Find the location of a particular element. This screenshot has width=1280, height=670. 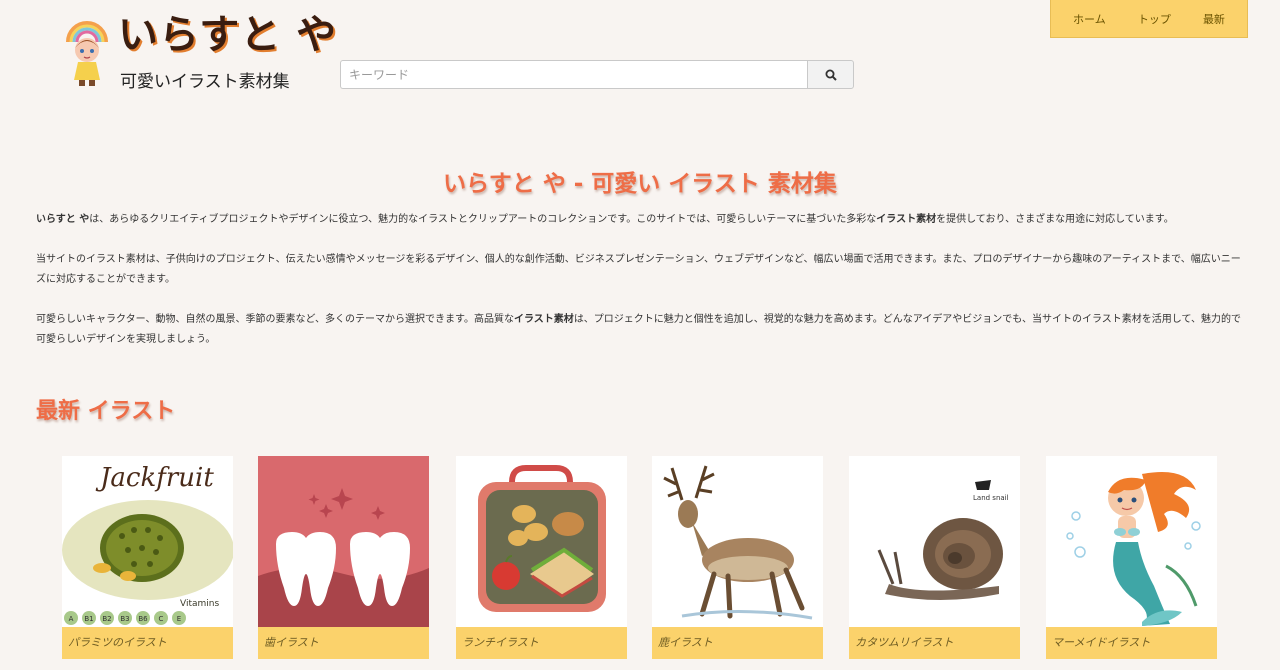

card-caption: カタツムリイラスト is located at coordinates (934, 643).